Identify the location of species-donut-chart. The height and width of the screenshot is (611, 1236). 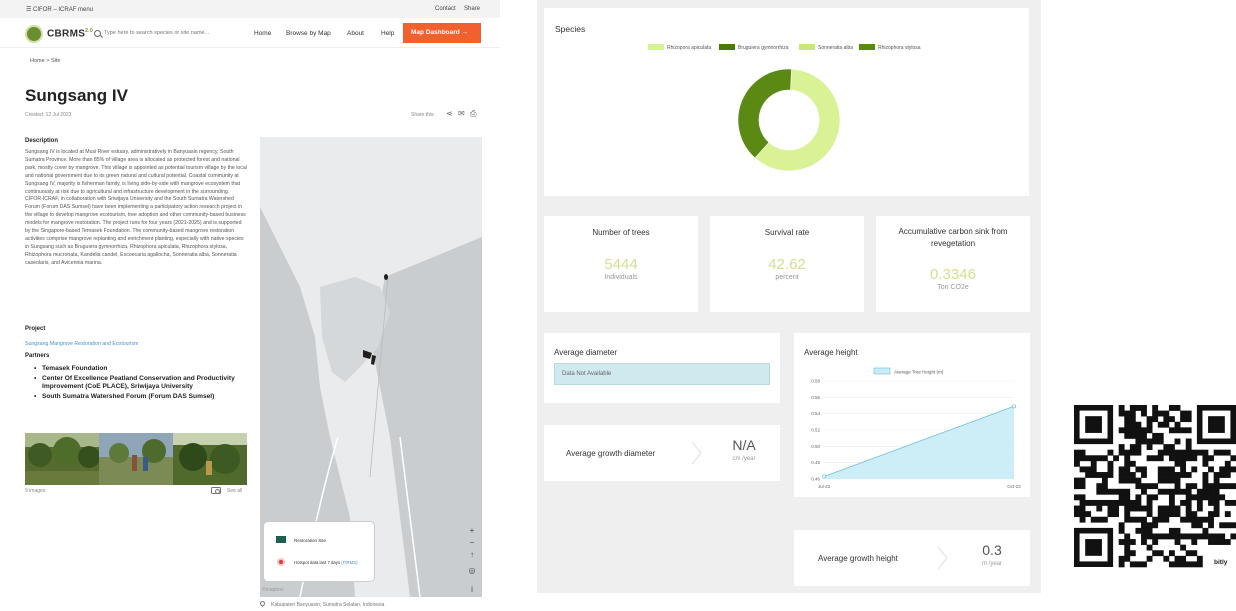
(789, 121).